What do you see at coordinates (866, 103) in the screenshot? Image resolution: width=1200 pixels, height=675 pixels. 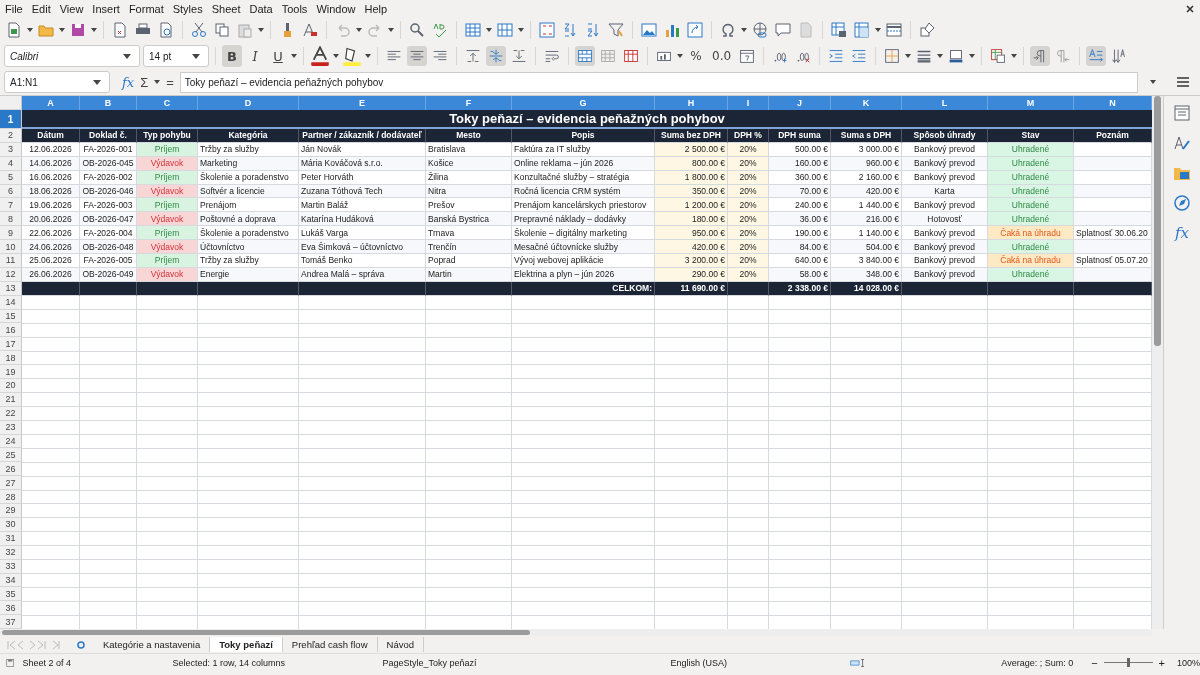 I see `column-header: K` at bounding box center [866, 103].